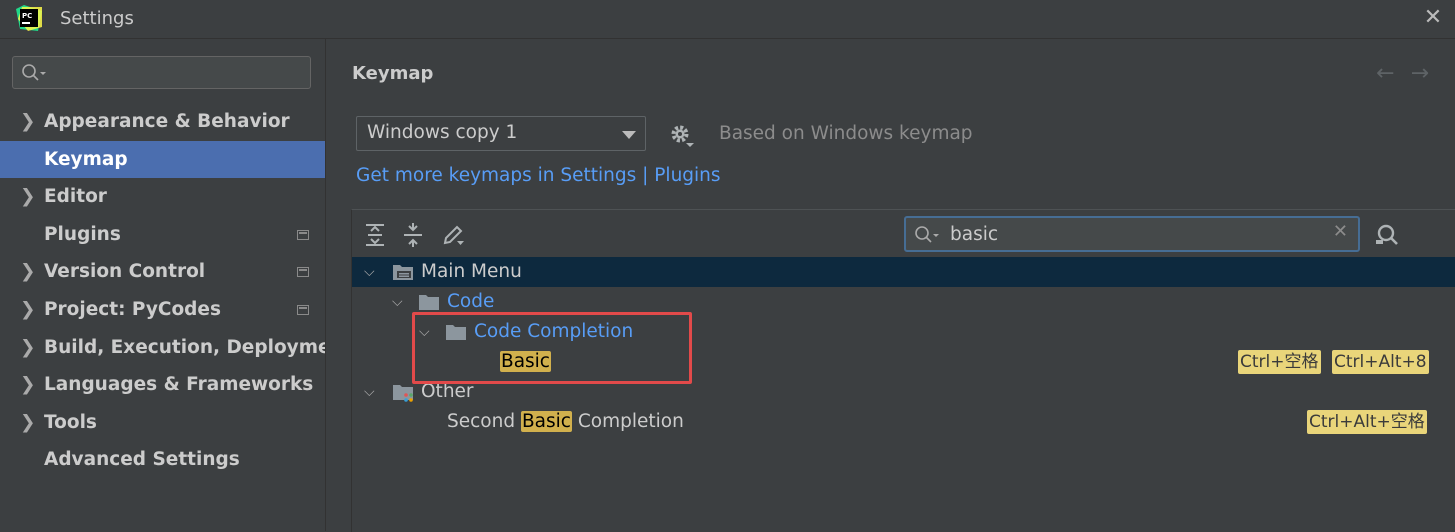 This screenshot has width=1455, height=532. What do you see at coordinates (162, 423) in the screenshot?
I see `sidebar-item-tools: ❯ Tools` at bounding box center [162, 423].